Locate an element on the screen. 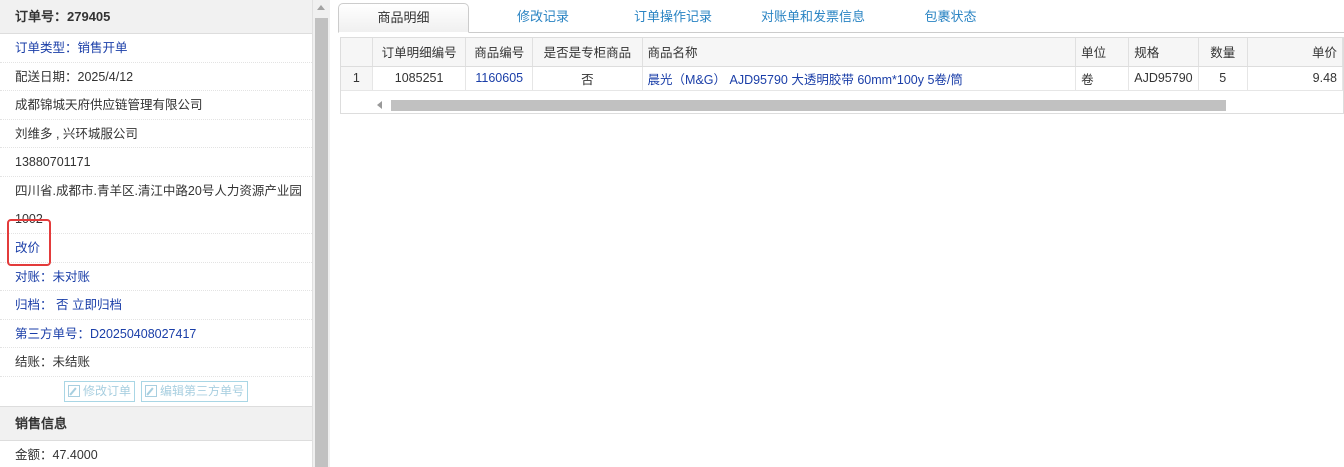  column-header: 商品名称 is located at coordinates (859, 52).